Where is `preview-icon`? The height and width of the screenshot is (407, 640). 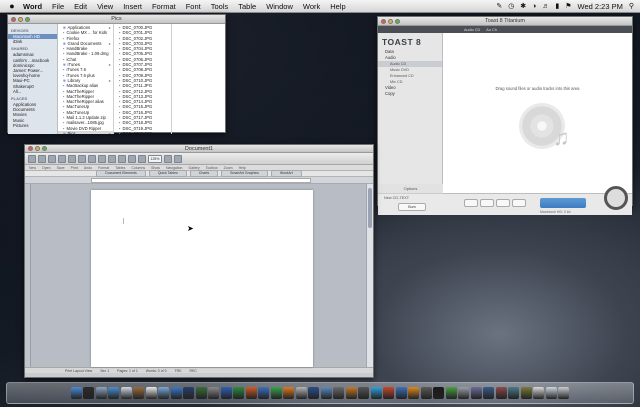
preview-icon is located at coordinates (164, 393).